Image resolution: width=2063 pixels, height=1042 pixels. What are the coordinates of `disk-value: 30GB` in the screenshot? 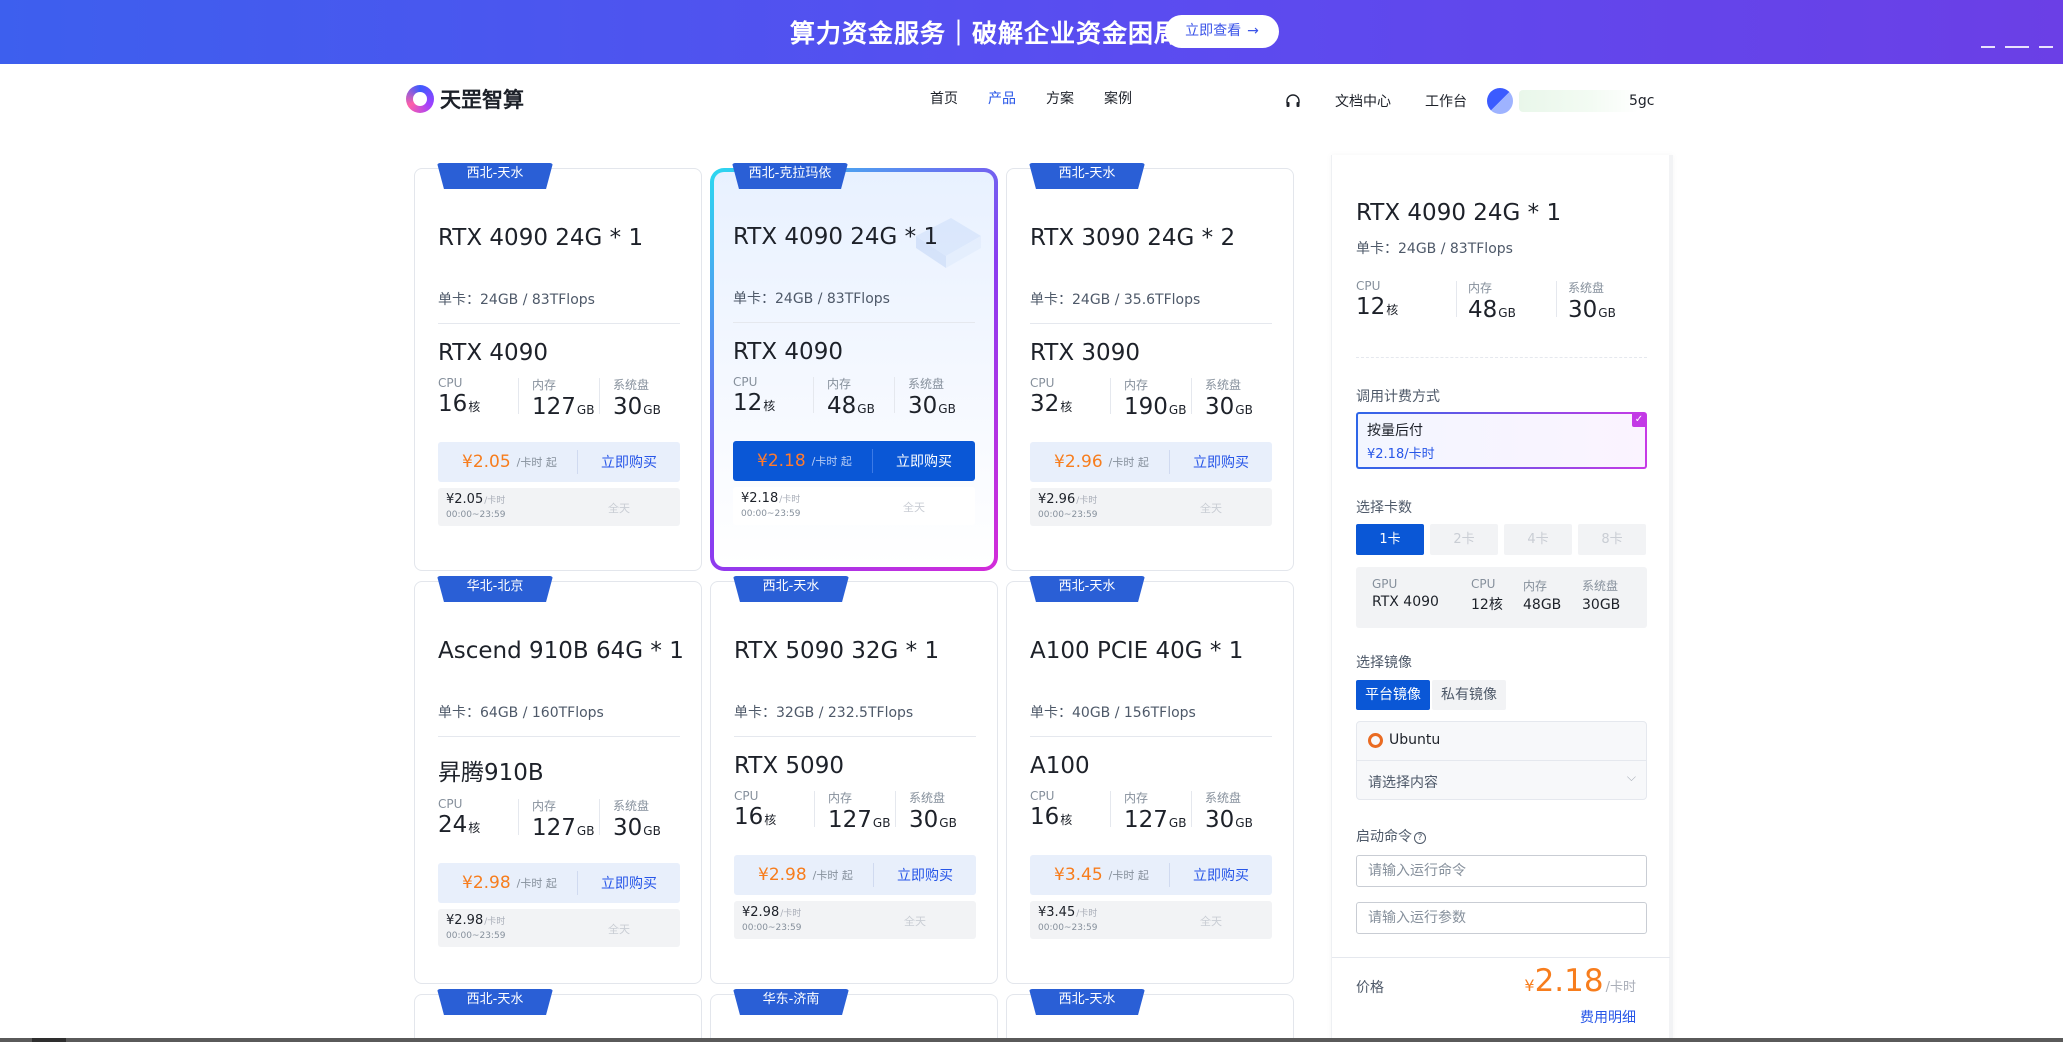 It's located at (1601, 605).